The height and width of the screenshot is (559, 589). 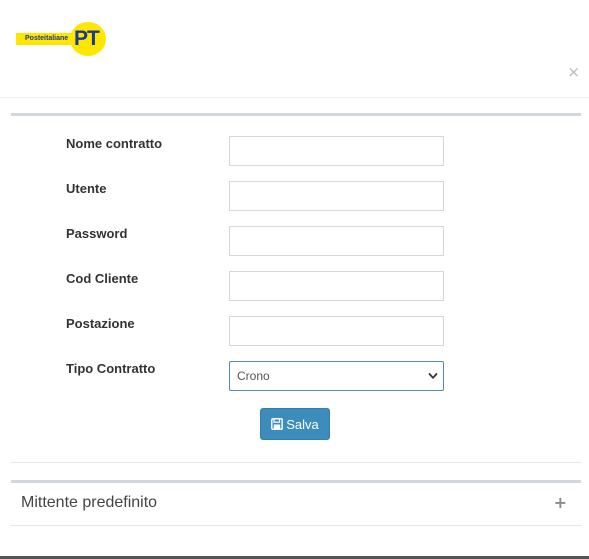 I want to click on sender-panel-title: Mittente predefinito, so click(x=89, y=502).